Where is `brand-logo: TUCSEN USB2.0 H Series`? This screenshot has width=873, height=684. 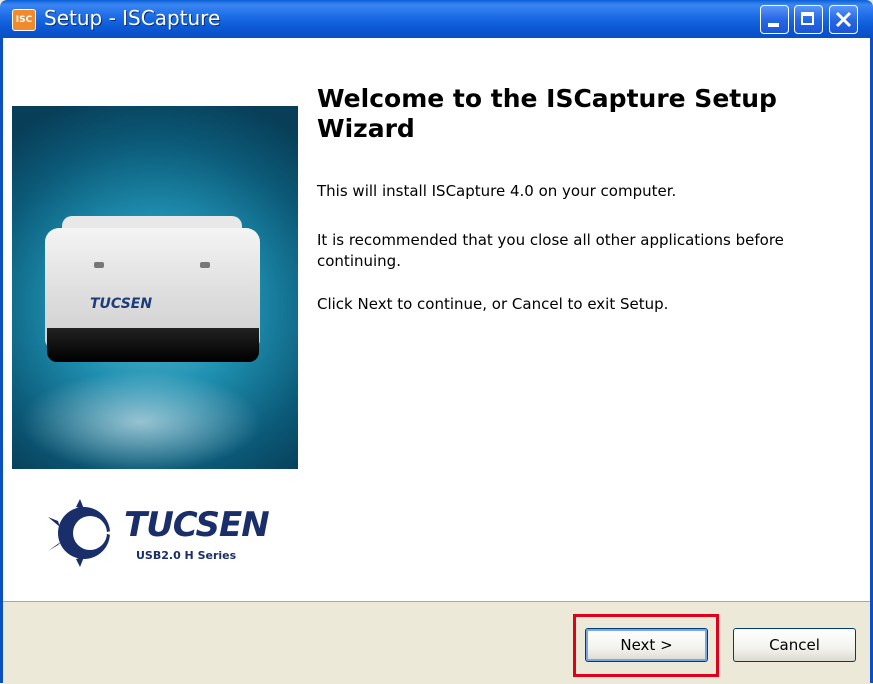 brand-logo: TUCSEN USB2.0 H Series is located at coordinates (158, 532).